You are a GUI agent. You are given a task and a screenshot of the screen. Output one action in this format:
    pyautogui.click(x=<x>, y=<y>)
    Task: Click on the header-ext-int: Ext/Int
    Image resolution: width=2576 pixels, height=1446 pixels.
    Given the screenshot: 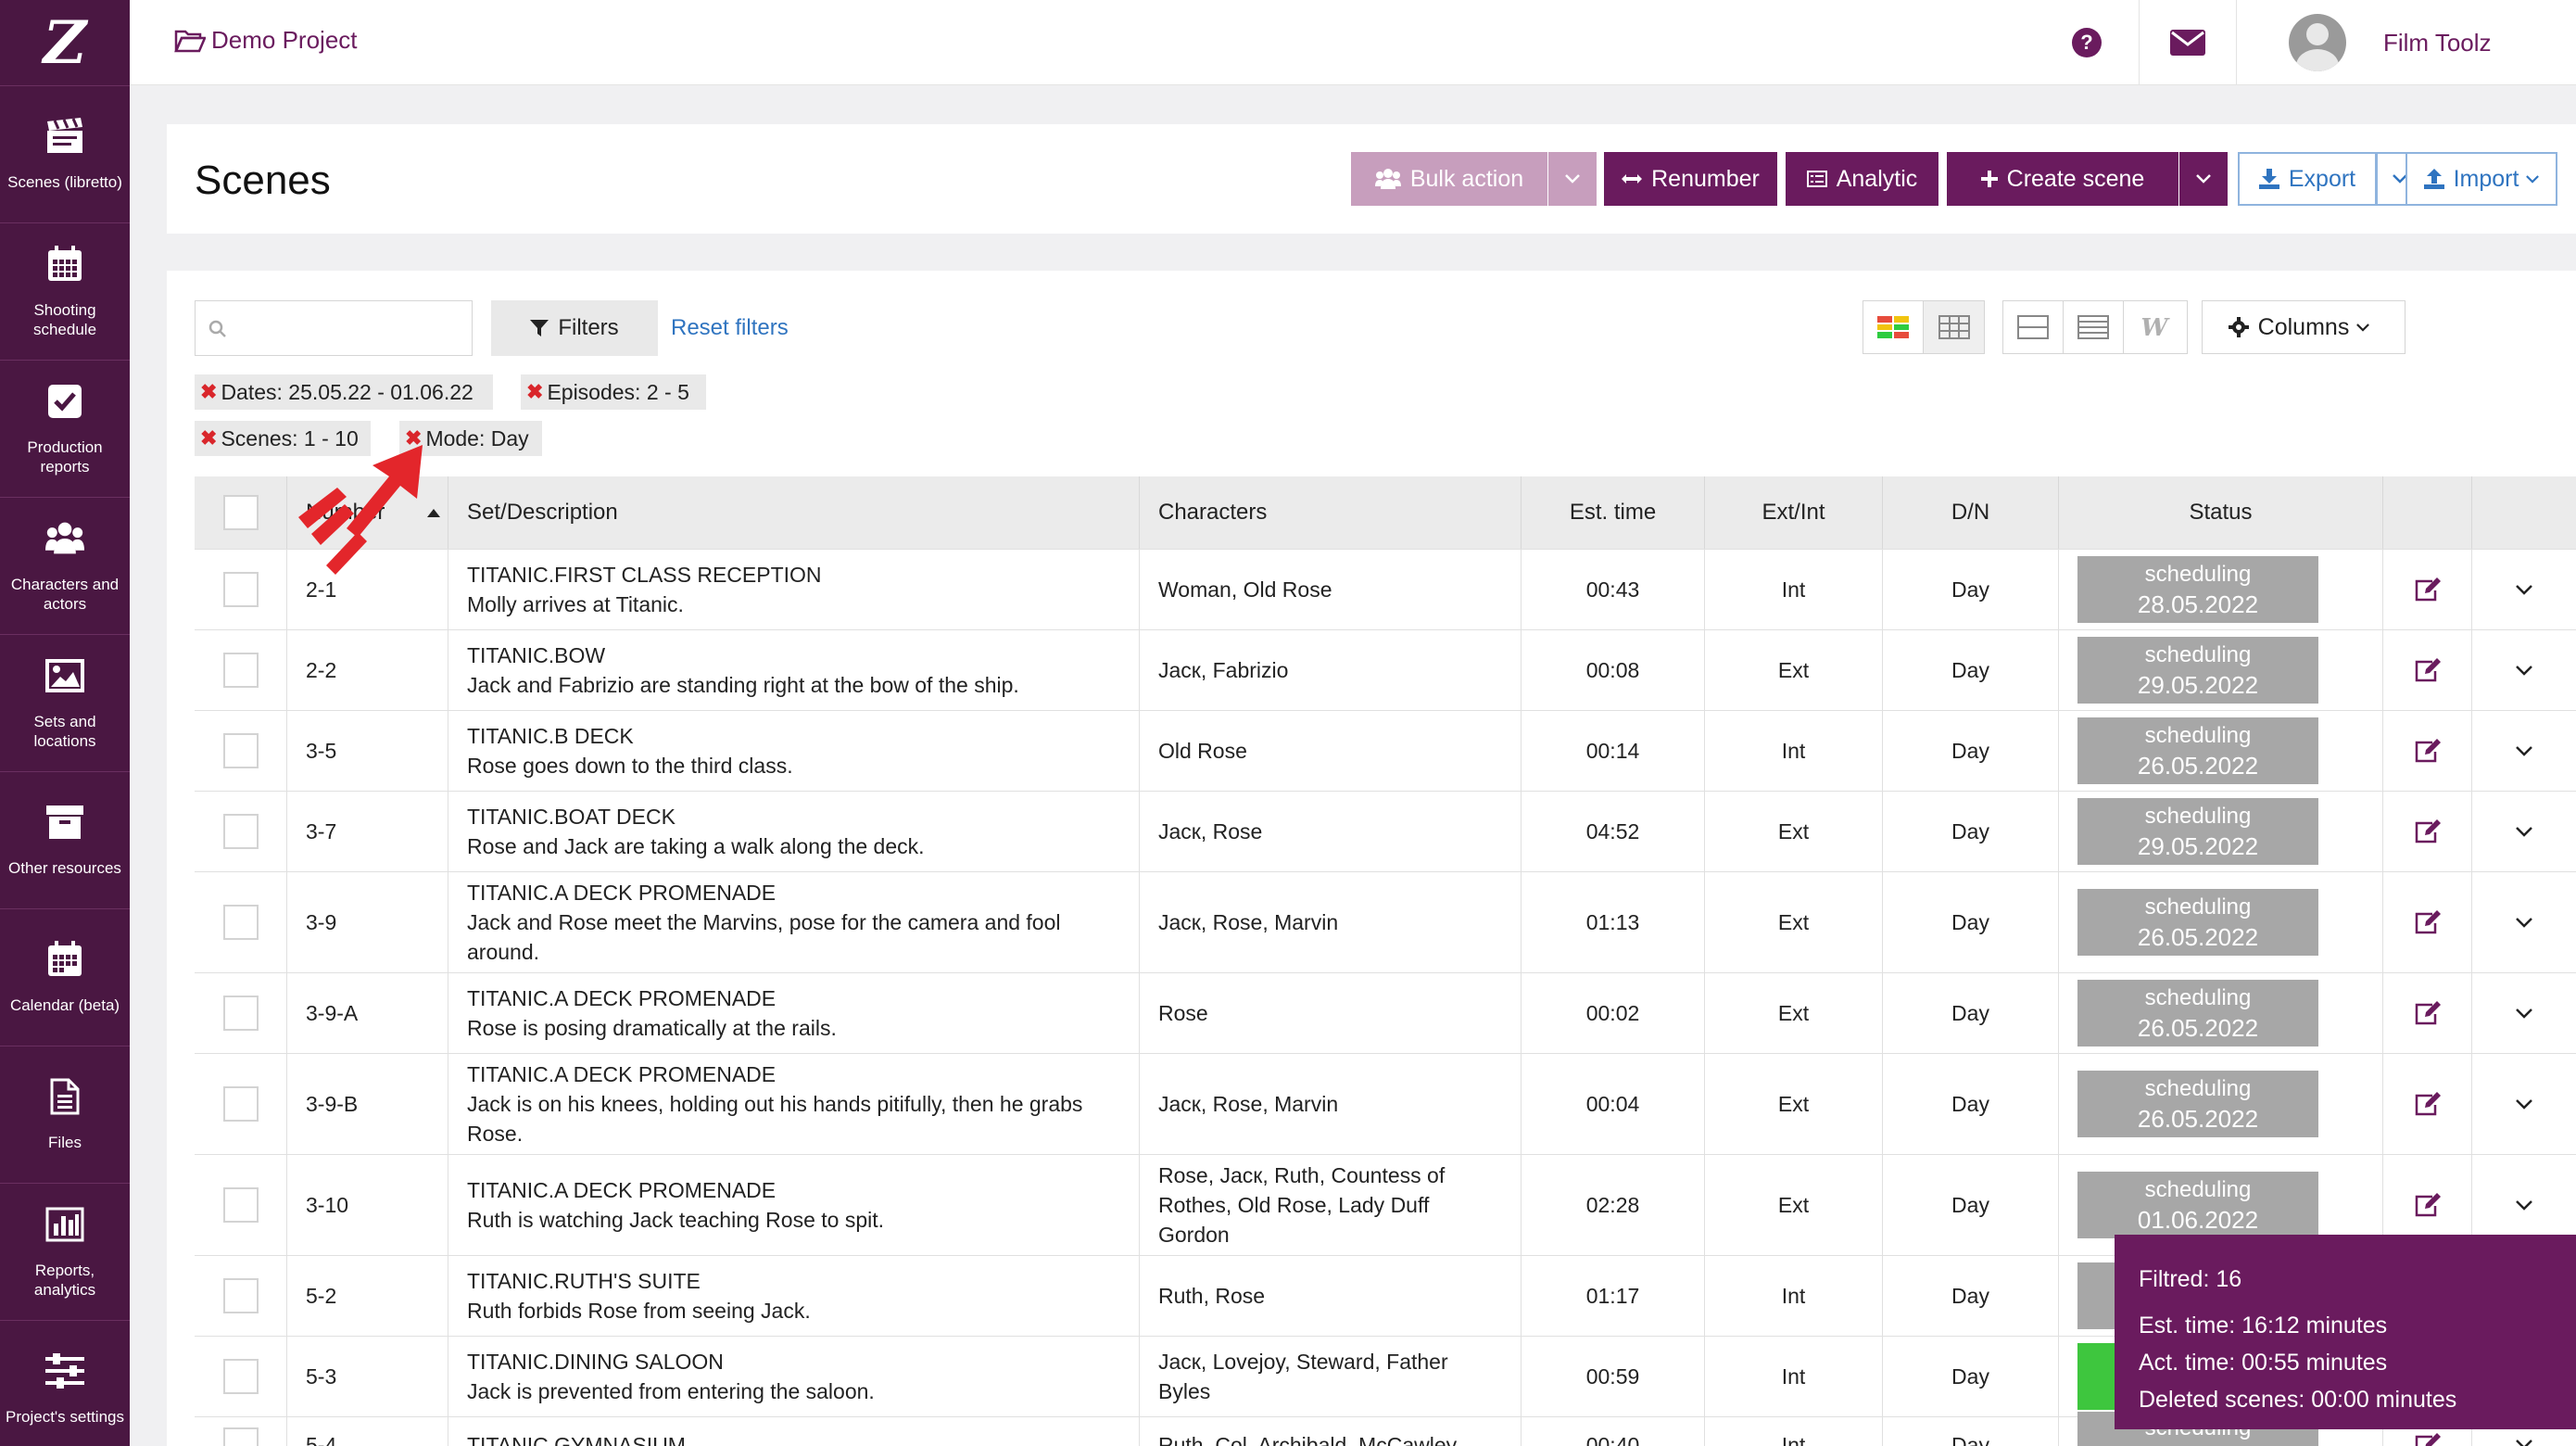 What is the action you would take?
    pyautogui.click(x=1794, y=512)
    